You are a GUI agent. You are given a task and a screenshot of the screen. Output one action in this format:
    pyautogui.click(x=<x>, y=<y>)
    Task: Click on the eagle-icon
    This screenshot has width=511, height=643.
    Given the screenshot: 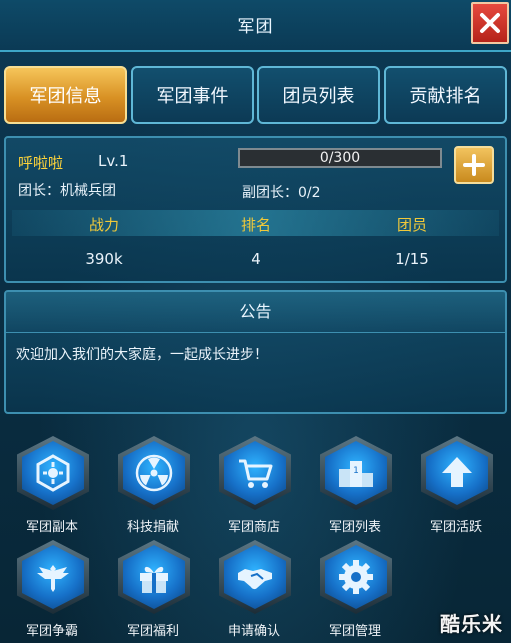 What is the action you would take?
    pyautogui.click(x=53, y=578)
    